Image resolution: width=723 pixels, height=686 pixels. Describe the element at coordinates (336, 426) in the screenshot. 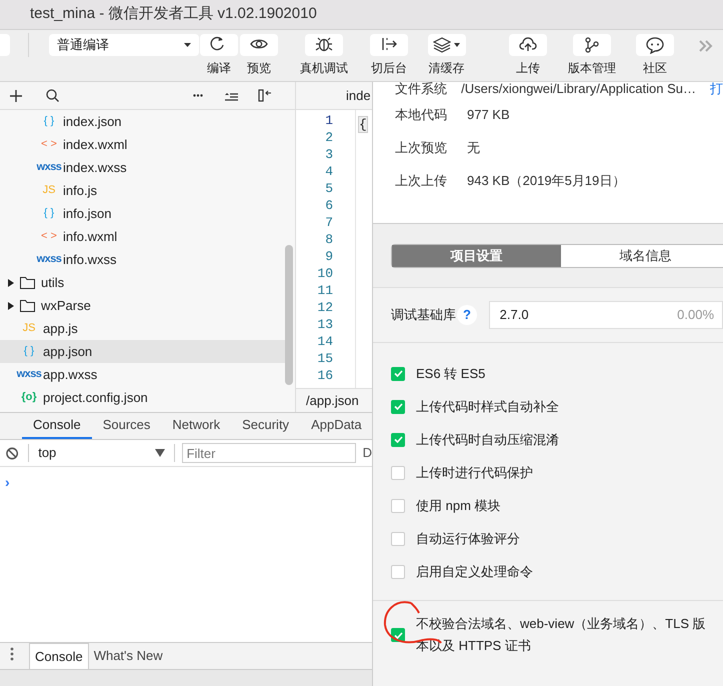

I see `devtools-tab: AppData` at that location.